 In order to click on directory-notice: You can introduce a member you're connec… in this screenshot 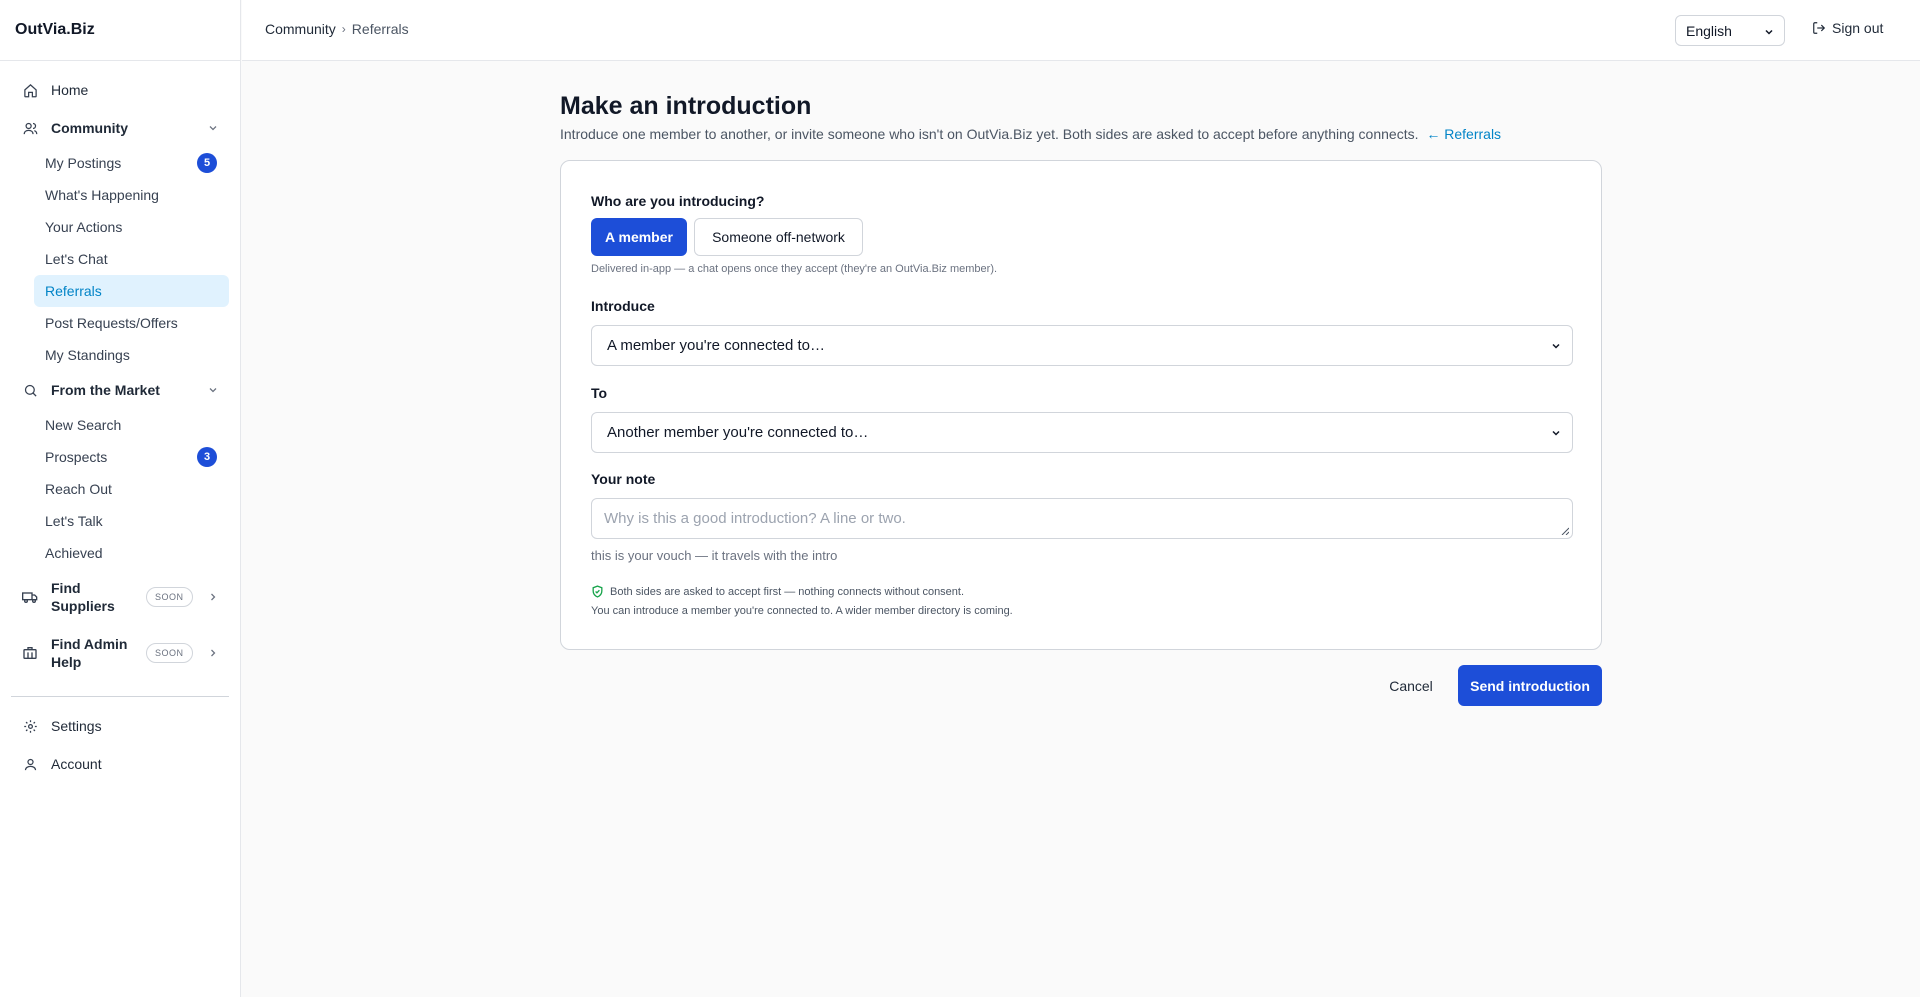, I will do `click(802, 611)`.